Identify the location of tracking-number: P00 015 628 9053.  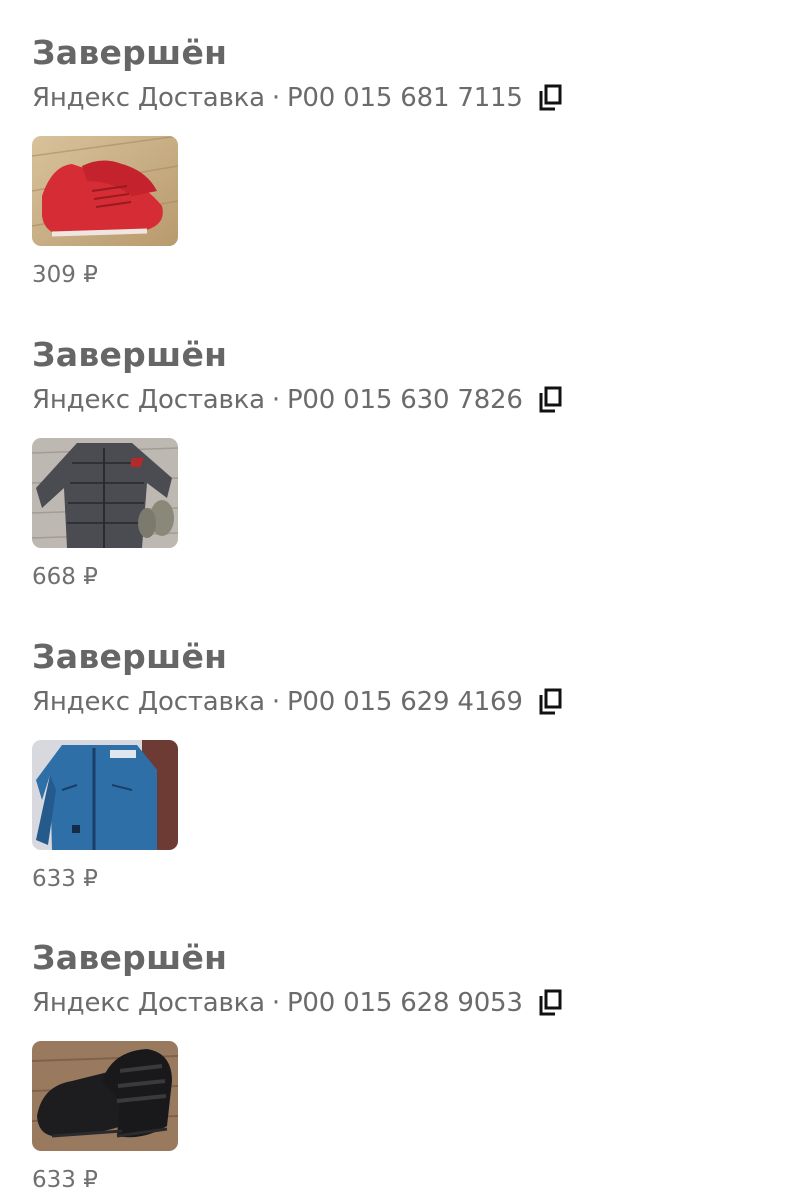
(404, 1003).